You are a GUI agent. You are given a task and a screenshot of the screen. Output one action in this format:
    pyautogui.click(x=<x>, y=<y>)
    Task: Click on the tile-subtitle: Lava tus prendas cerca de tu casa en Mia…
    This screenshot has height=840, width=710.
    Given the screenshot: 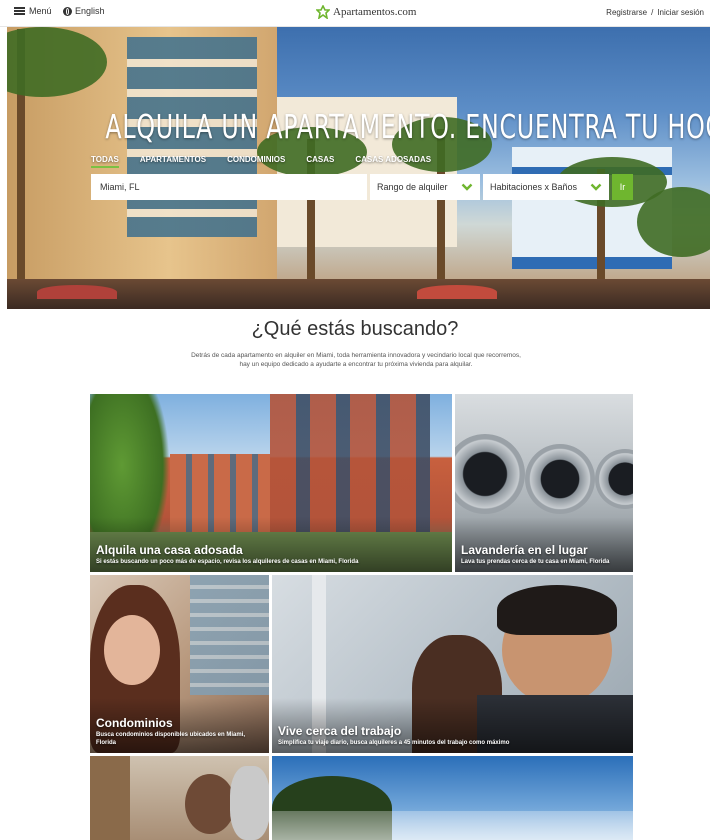 What is the action you would take?
    pyautogui.click(x=535, y=562)
    